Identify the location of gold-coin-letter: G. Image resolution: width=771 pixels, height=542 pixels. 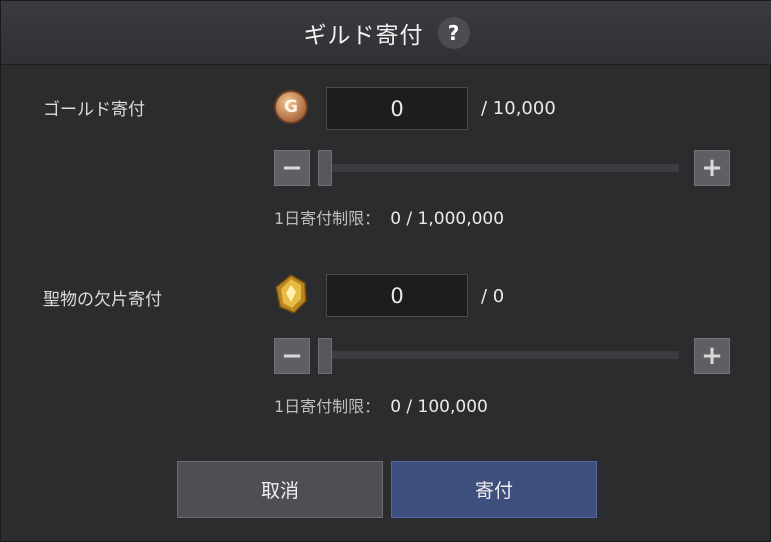
(291, 107).